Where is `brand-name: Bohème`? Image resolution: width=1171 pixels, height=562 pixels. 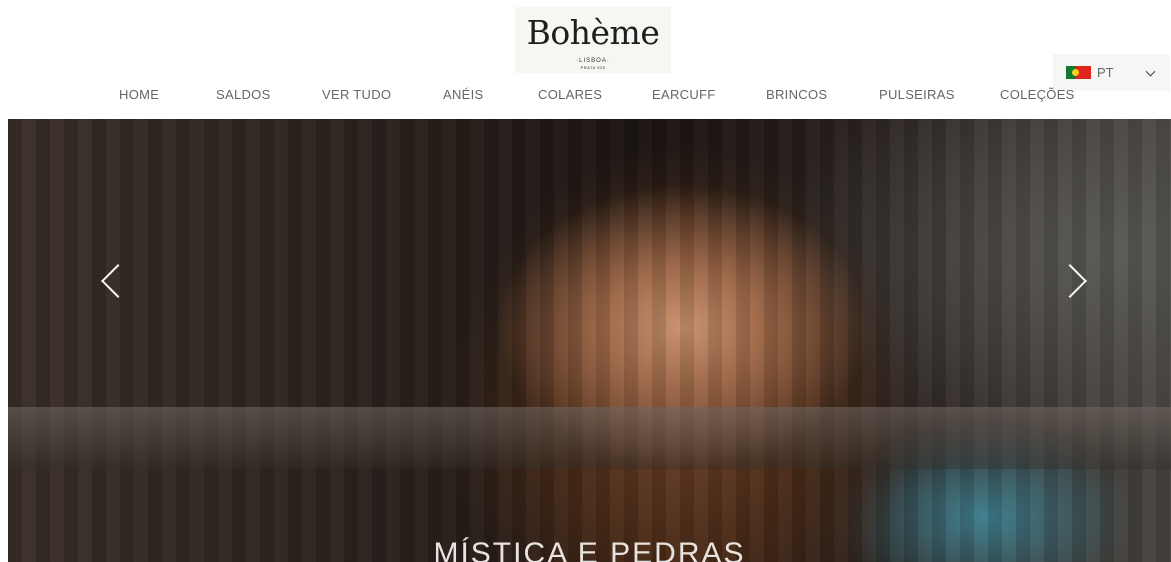
brand-name: Bohème is located at coordinates (593, 32).